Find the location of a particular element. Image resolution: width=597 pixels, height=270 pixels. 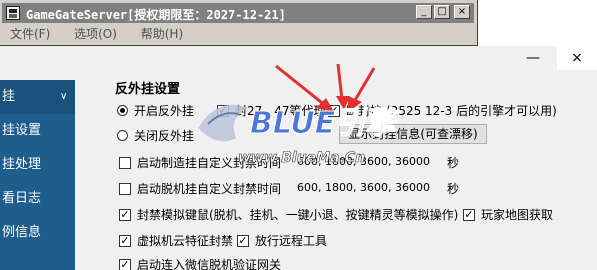

radio-disable-label: 关闭反外挂 is located at coordinates (164, 136).